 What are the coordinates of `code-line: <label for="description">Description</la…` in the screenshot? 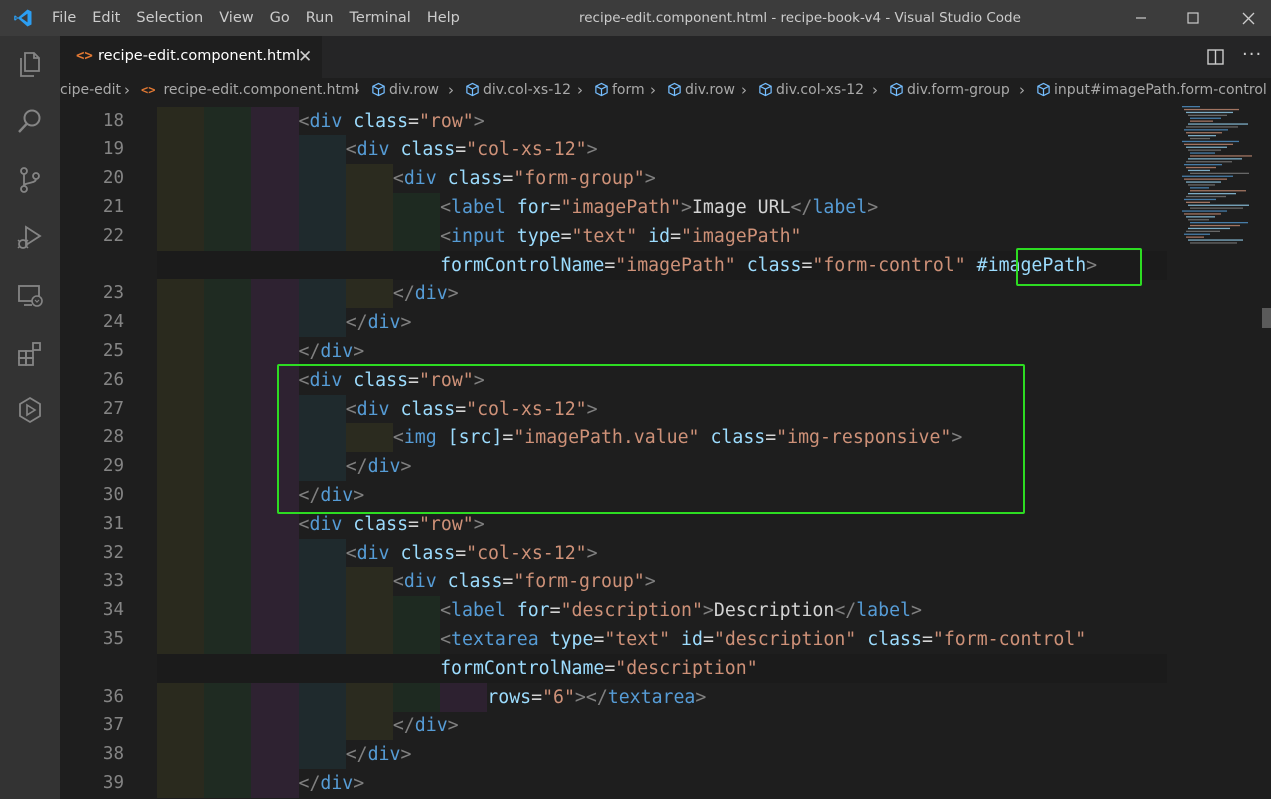 It's located at (681, 610).